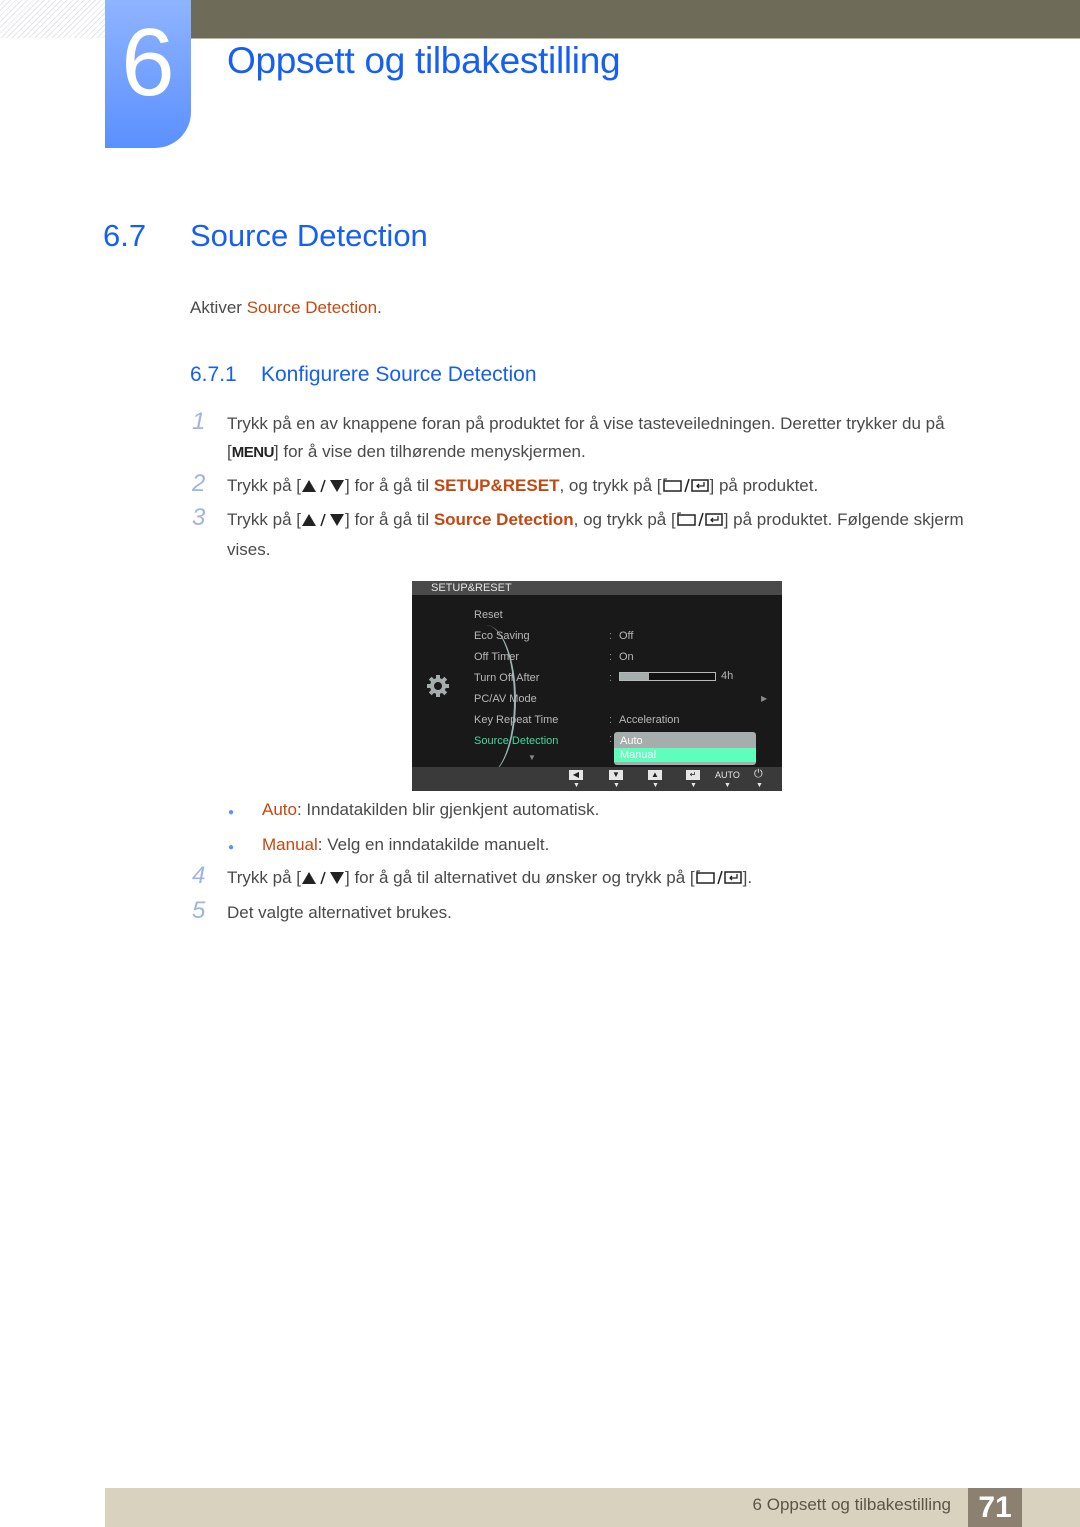 The width and height of the screenshot is (1080, 1527). Describe the element at coordinates (471, 588) in the screenshot. I see `osd-title: SETUP&RESET` at that location.